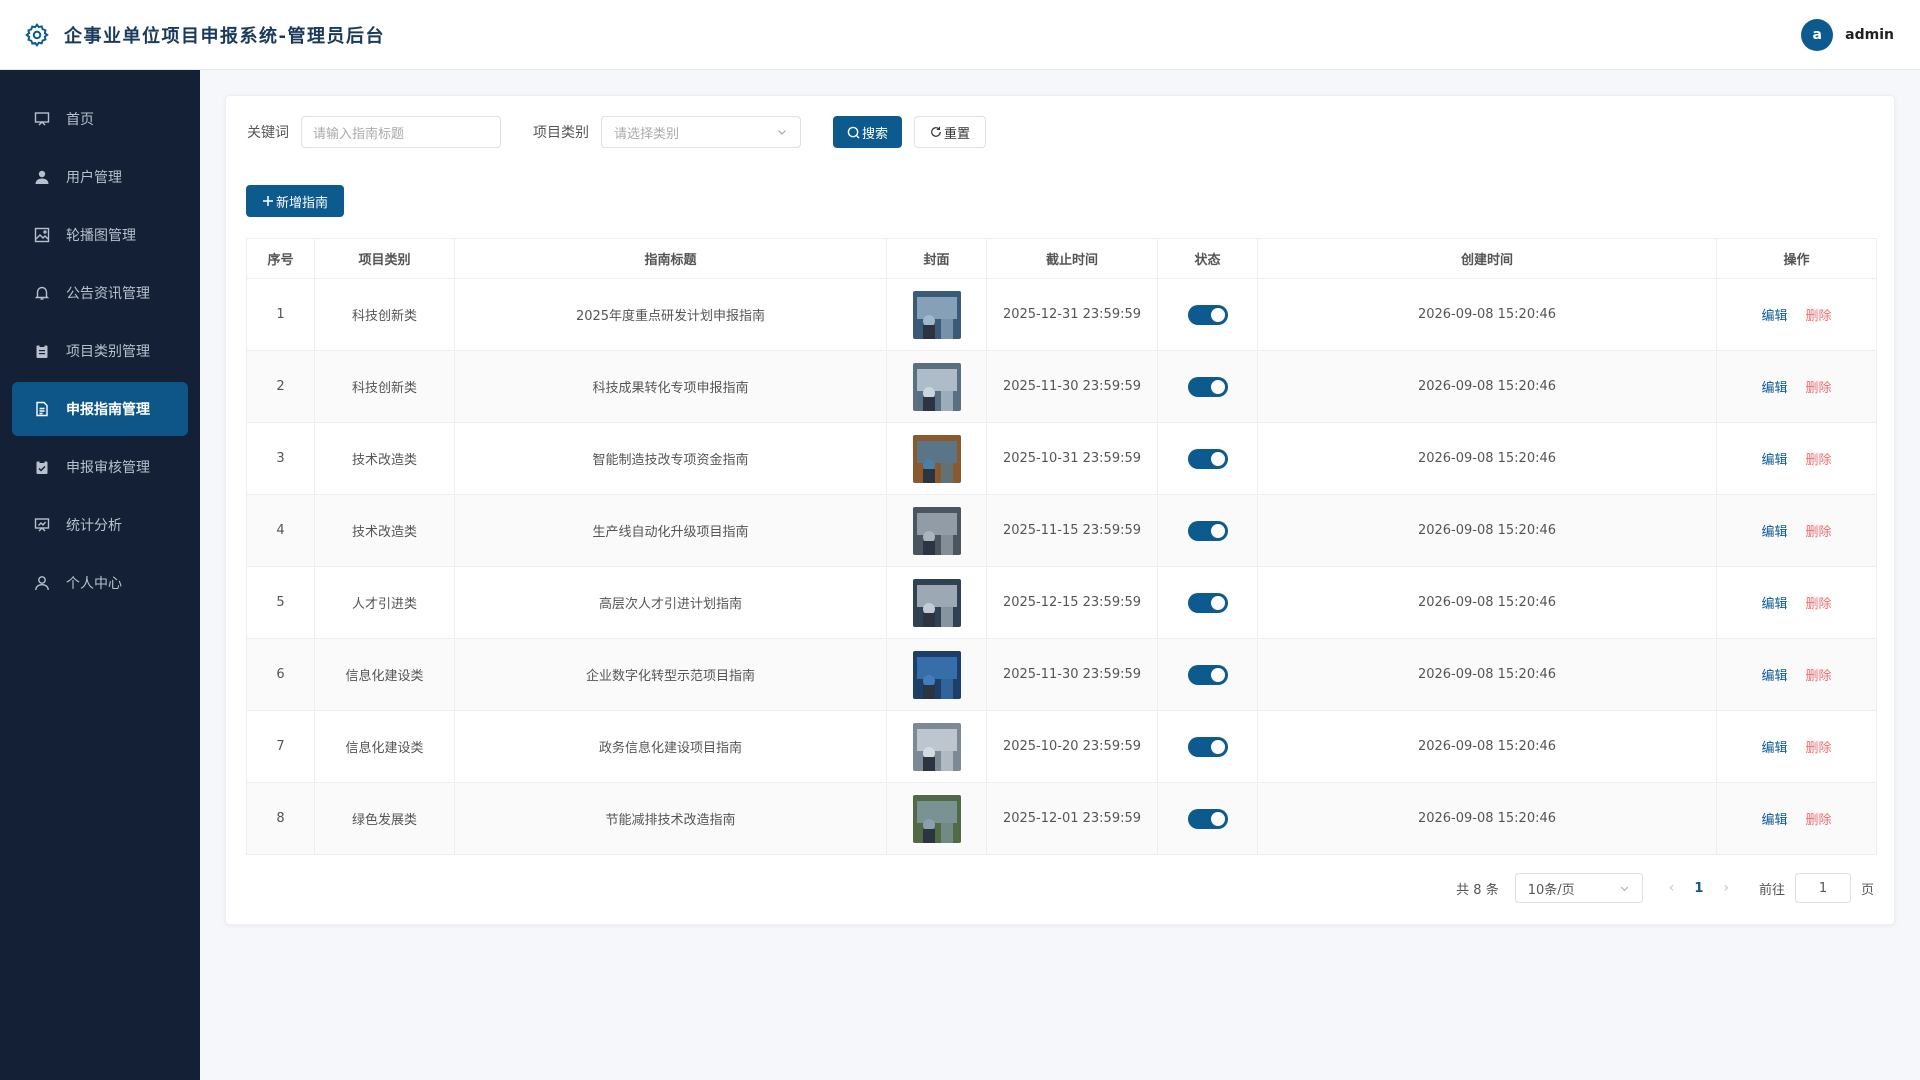 Image resolution: width=1920 pixels, height=1080 pixels. What do you see at coordinates (1672, 888) in the screenshot?
I see `prev-page-button: ‹` at bounding box center [1672, 888].